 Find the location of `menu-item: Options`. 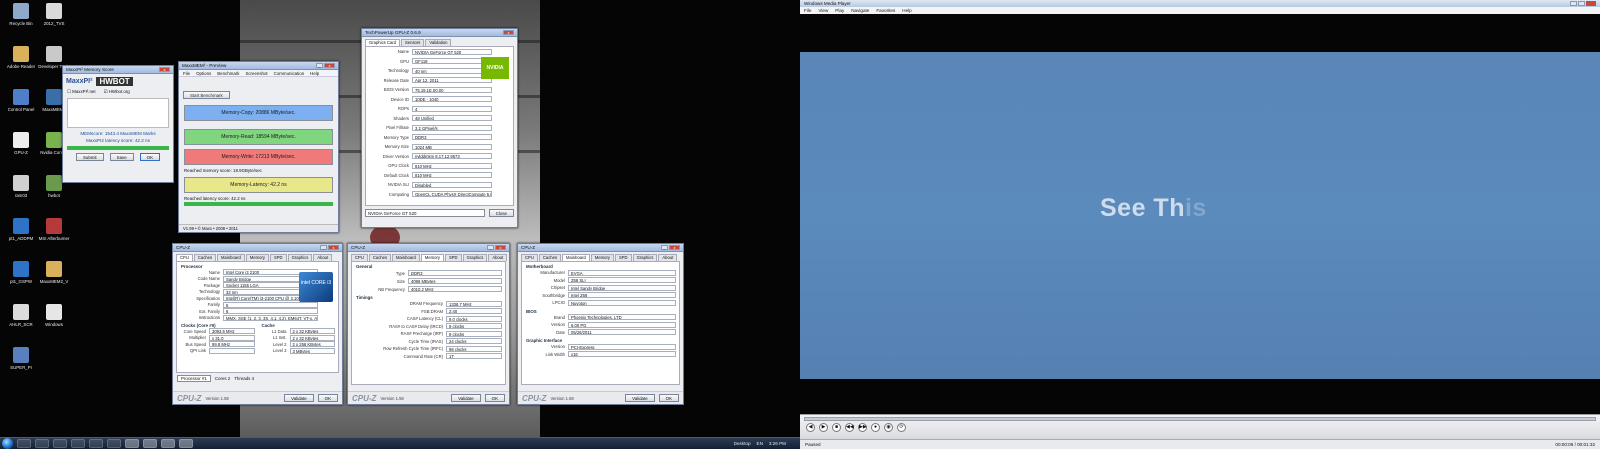

menu-item: Options is located at coordinates (203, 73).